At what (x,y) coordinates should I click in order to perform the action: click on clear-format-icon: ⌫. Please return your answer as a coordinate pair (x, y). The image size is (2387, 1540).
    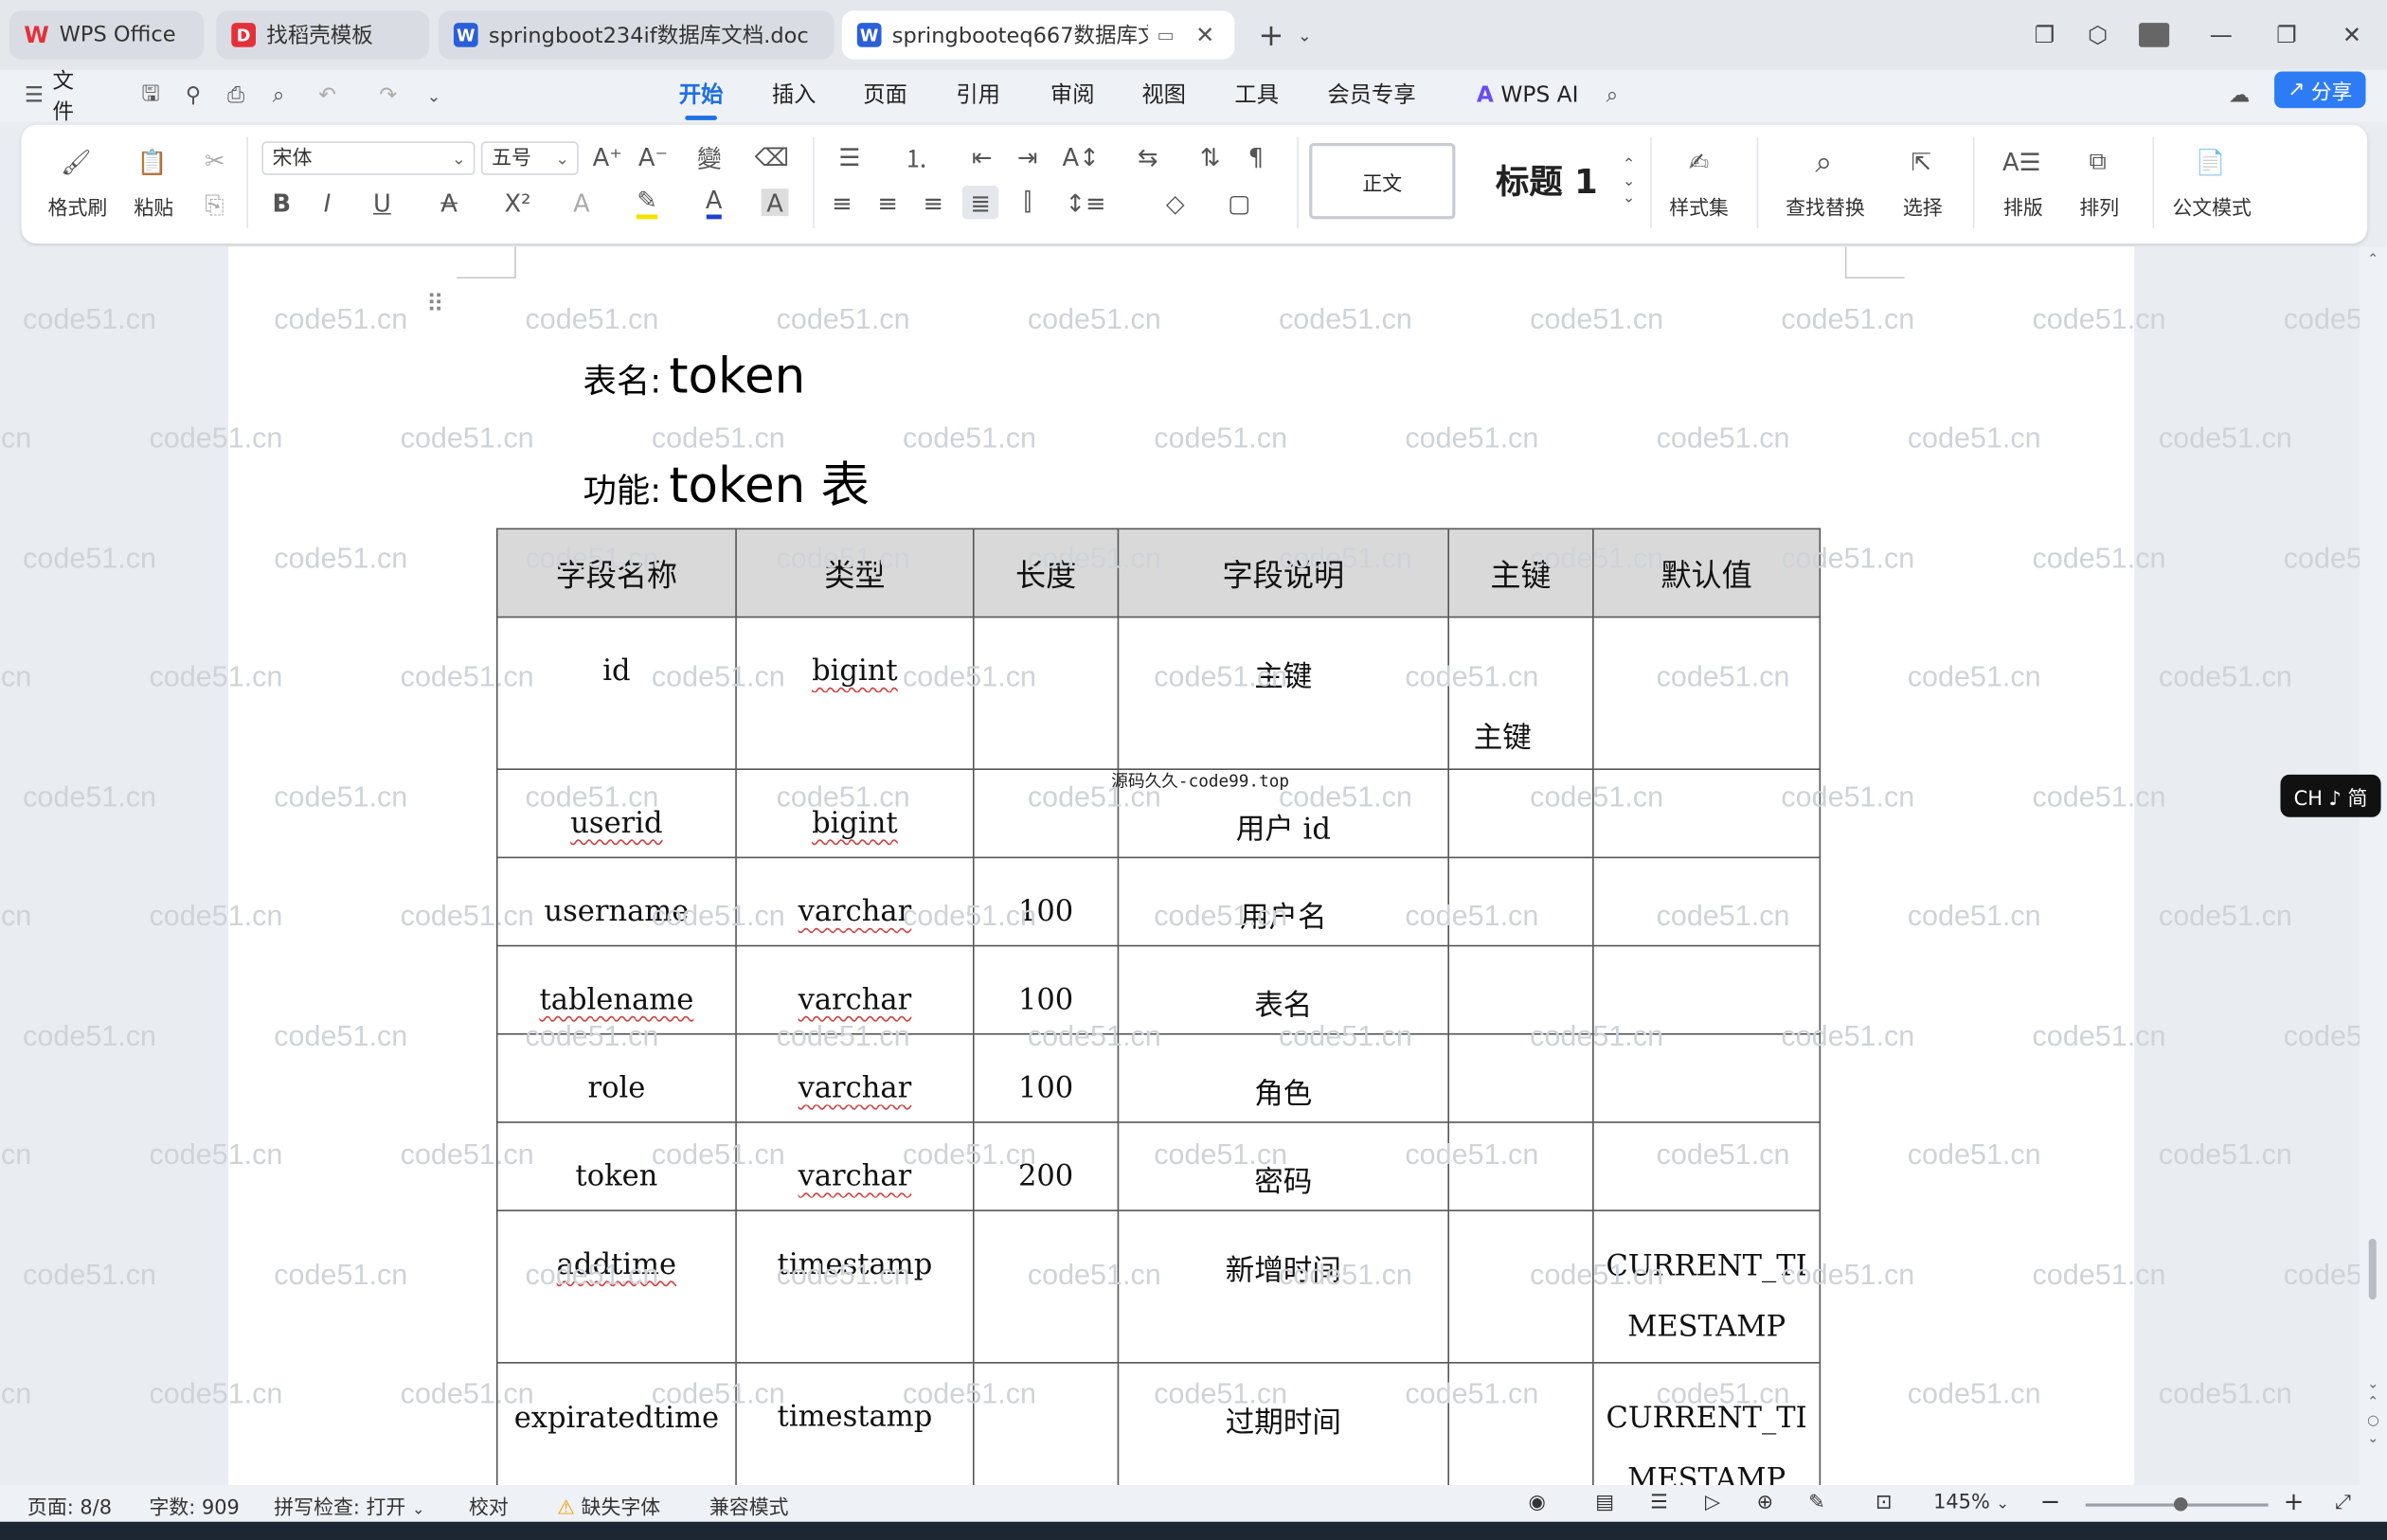
    Looking at the image, I should click on (772, 156).